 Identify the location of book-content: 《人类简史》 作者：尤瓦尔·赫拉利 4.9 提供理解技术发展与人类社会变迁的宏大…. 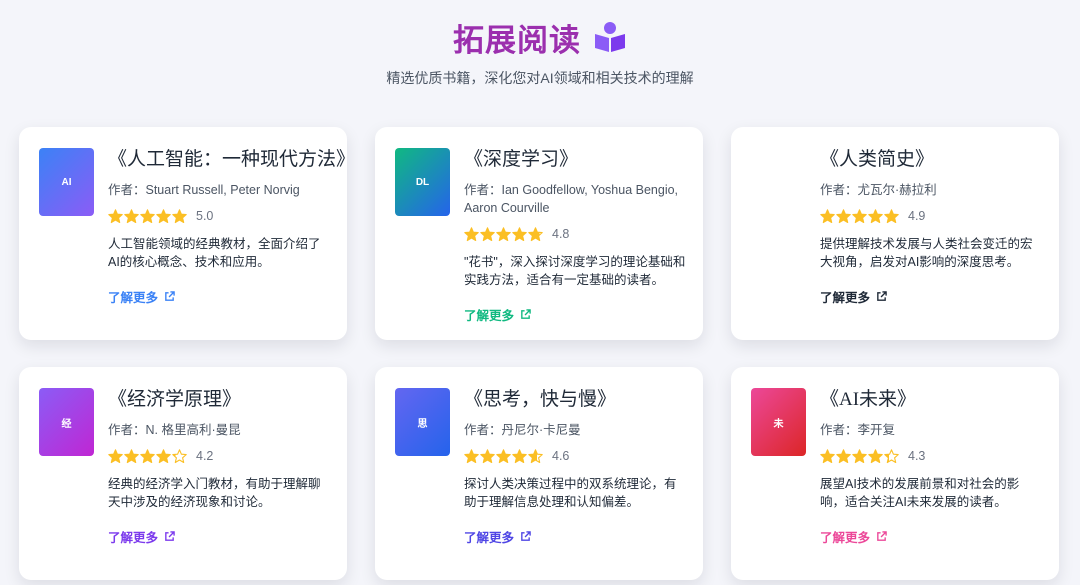
(931, 226).